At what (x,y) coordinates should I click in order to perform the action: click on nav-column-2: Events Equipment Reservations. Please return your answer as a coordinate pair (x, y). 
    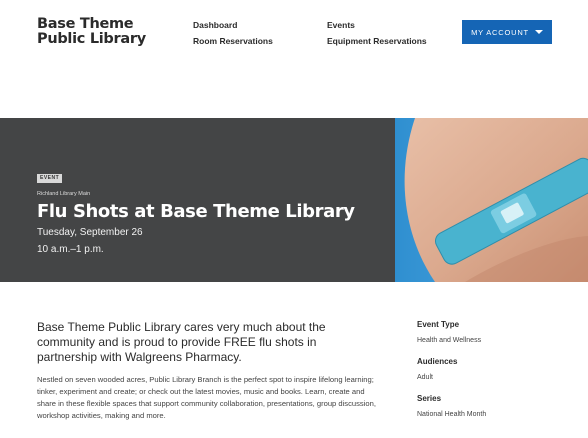
    Looking at the image, I should click on (377, 33).